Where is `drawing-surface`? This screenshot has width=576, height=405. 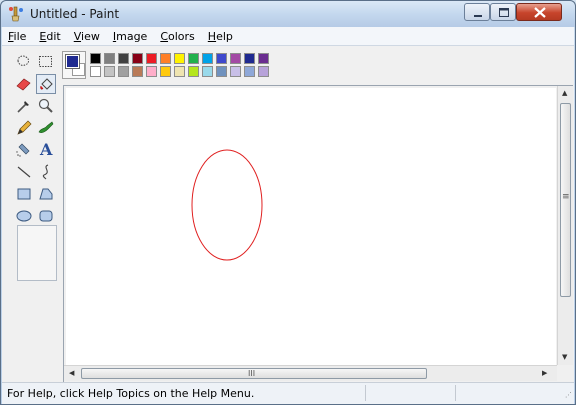 drawing-surface is located at coordinates (227, 205).